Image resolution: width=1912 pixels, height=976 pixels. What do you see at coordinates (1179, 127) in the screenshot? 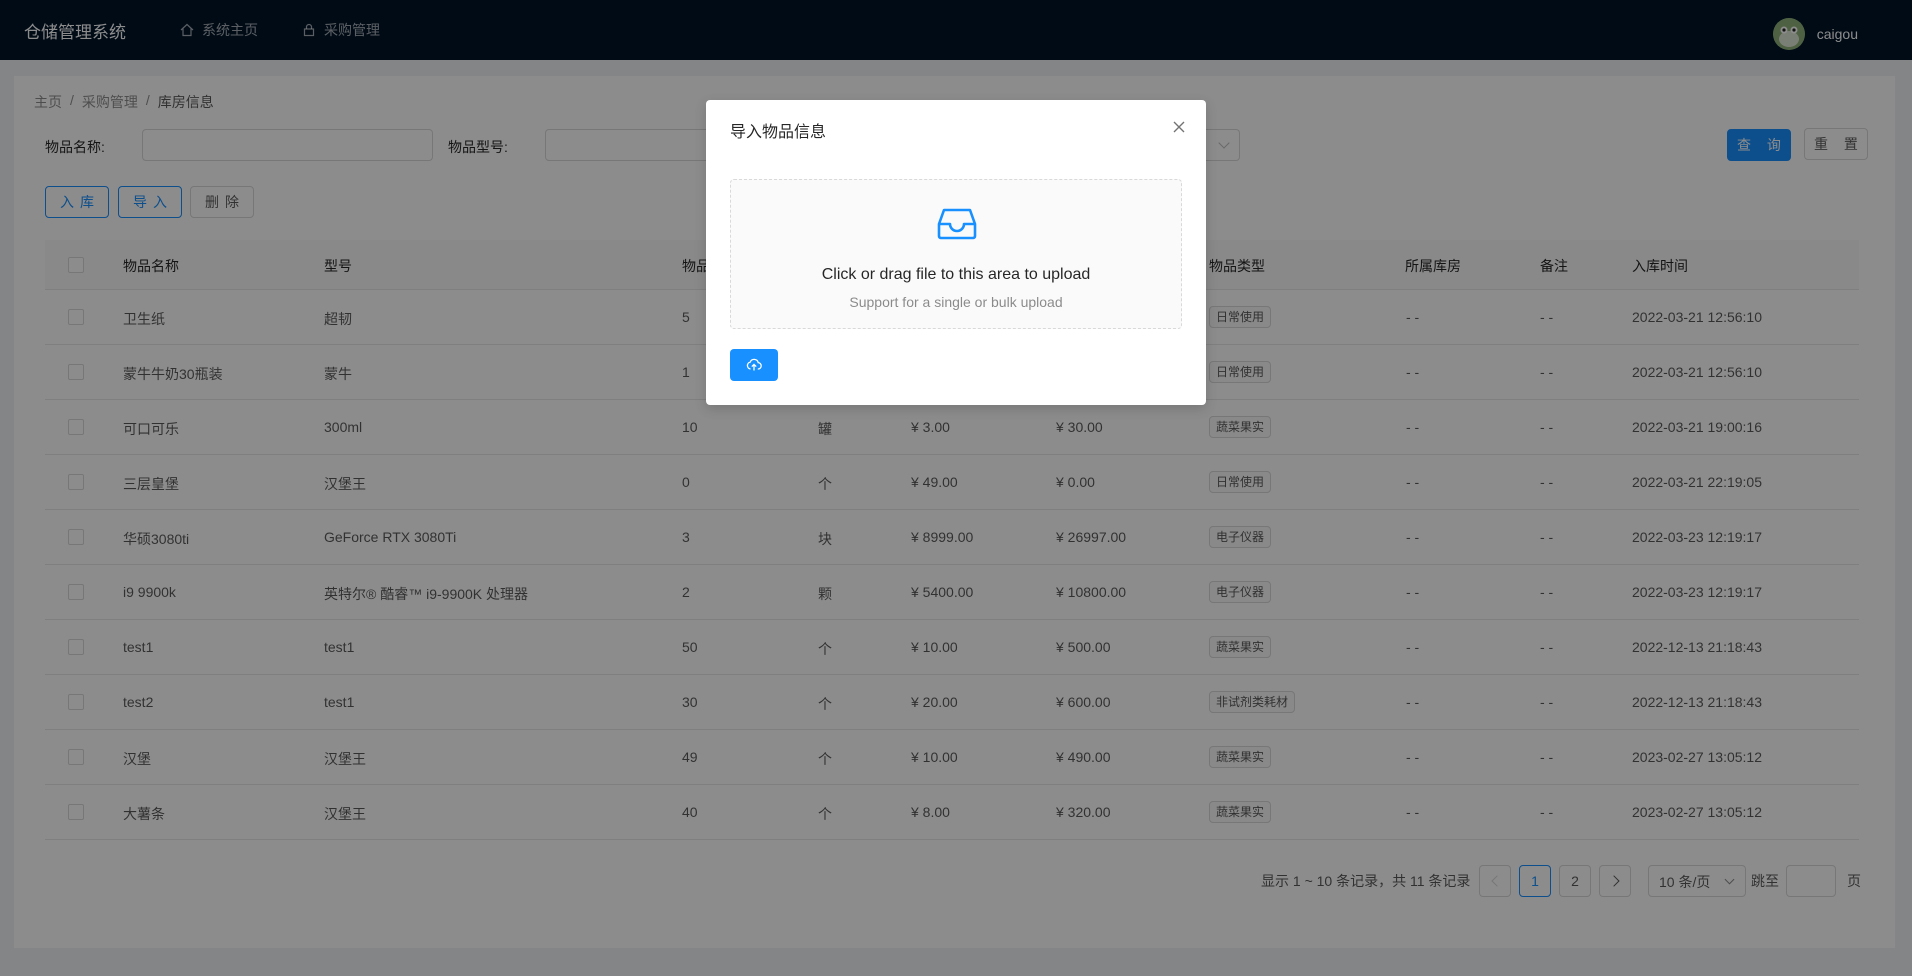
I see `close-icon` at bounding box center [1179, 127].